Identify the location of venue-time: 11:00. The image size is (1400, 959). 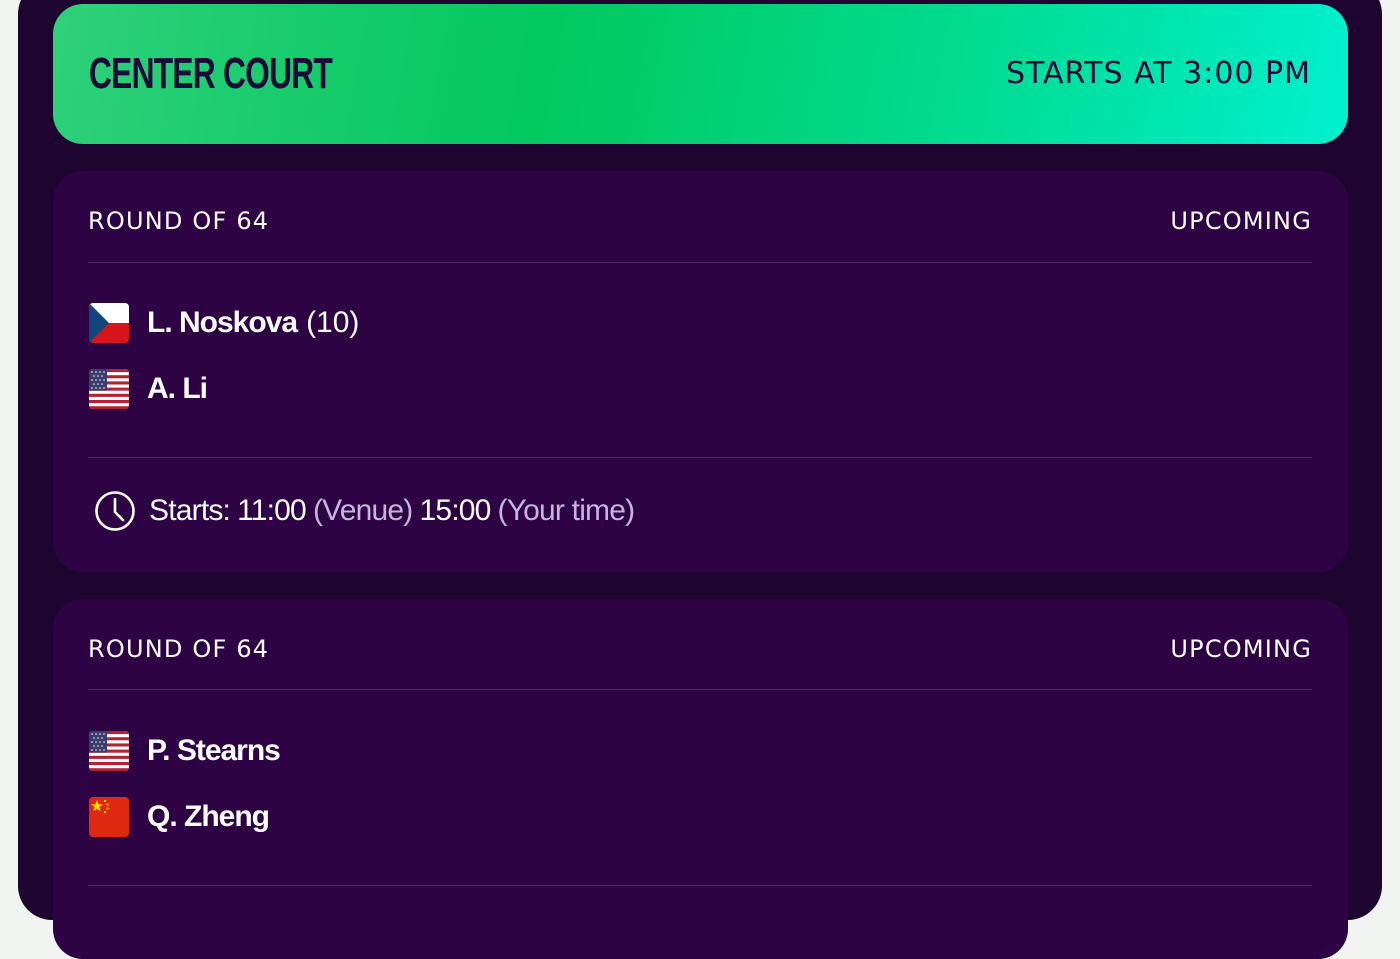
(272, 510).